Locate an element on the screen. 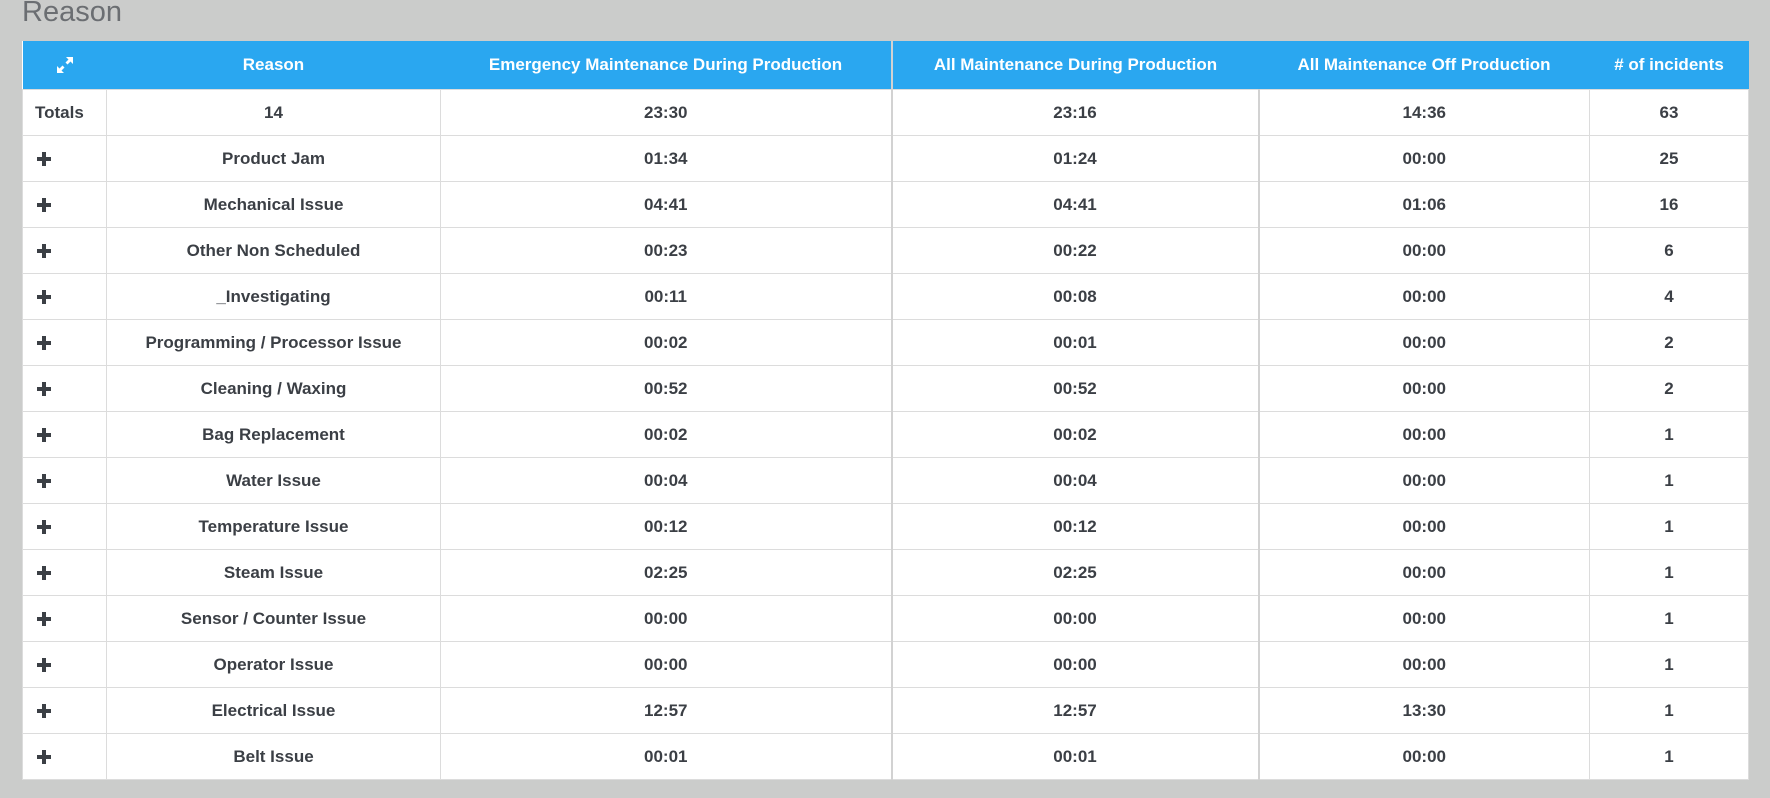 The width and height of the screenshot is (1770, 798). row-off: 01:06 is located at coordinates (1423, 204).